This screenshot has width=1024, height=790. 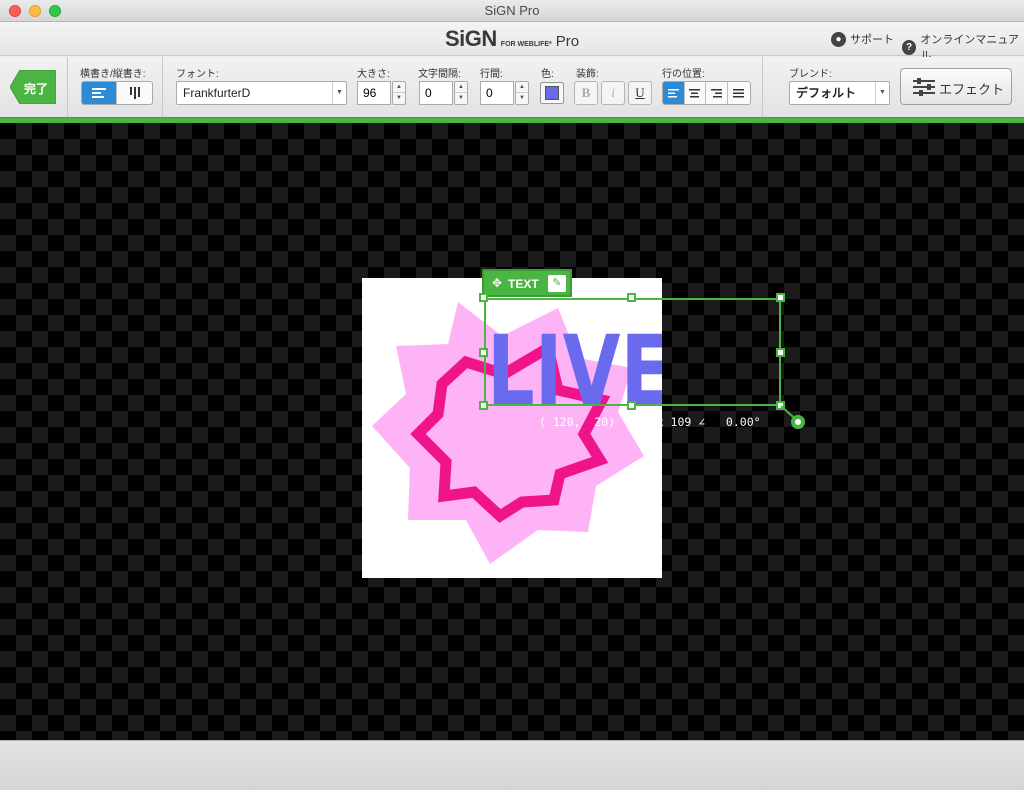 I want to click on align-justify-button, so click(x=739, y=93).